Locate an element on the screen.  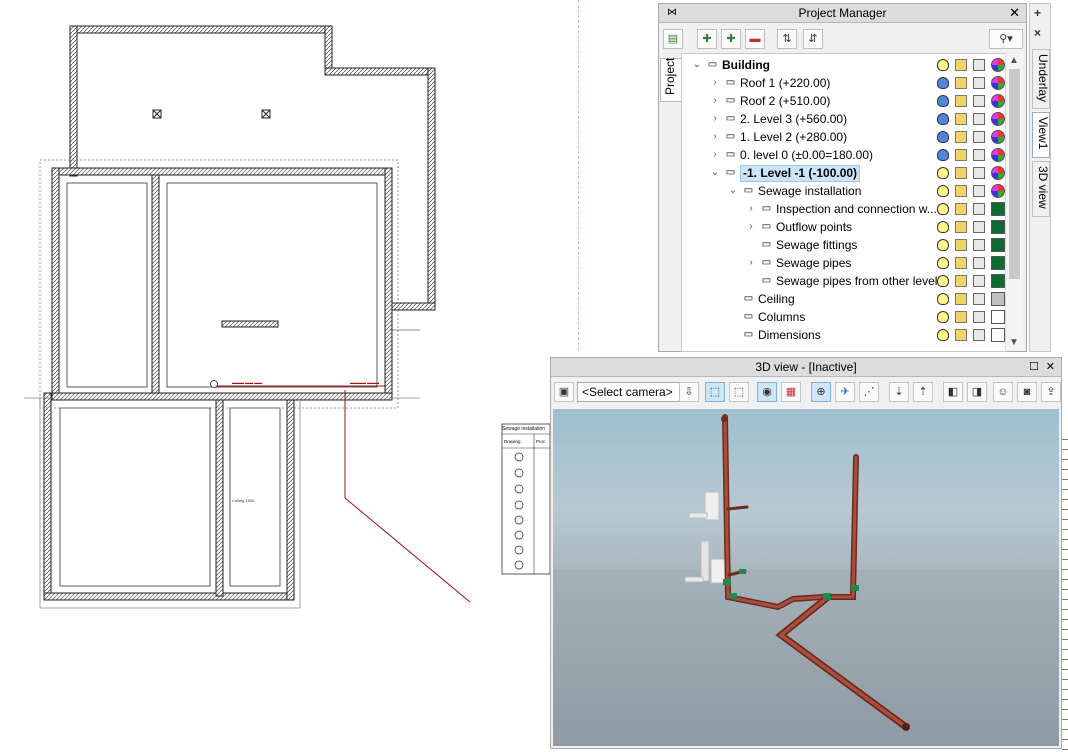
scroll-up-icon: ▲ is located at coordinates (1014, 60).